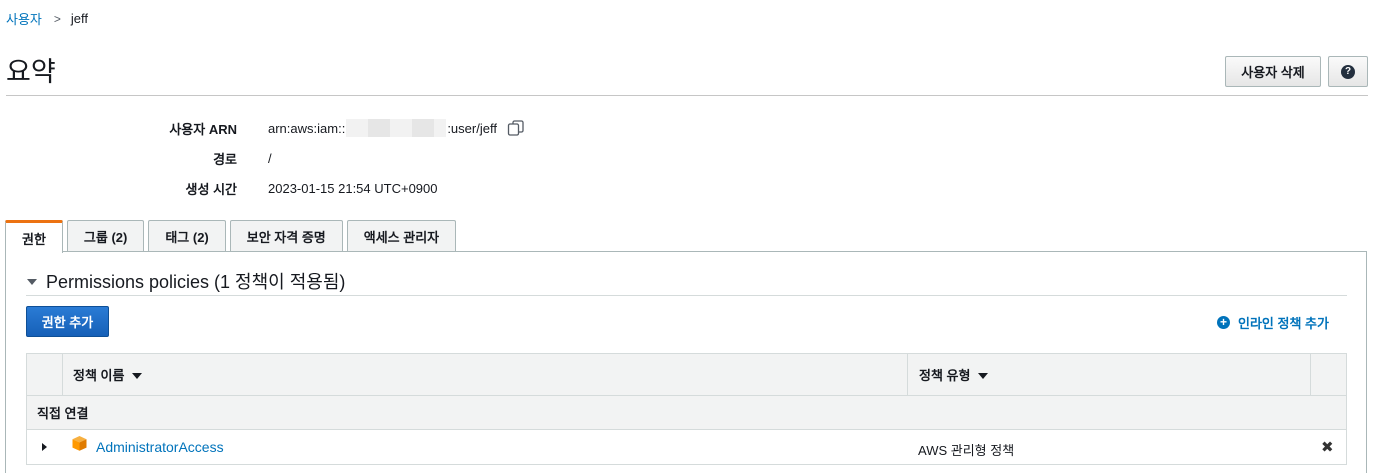 The width and height of the screenshot is (1380, 473). I want to click on table-row: AdministratorAccess AWS 관리형 정책 ✖, so click(686, 447).